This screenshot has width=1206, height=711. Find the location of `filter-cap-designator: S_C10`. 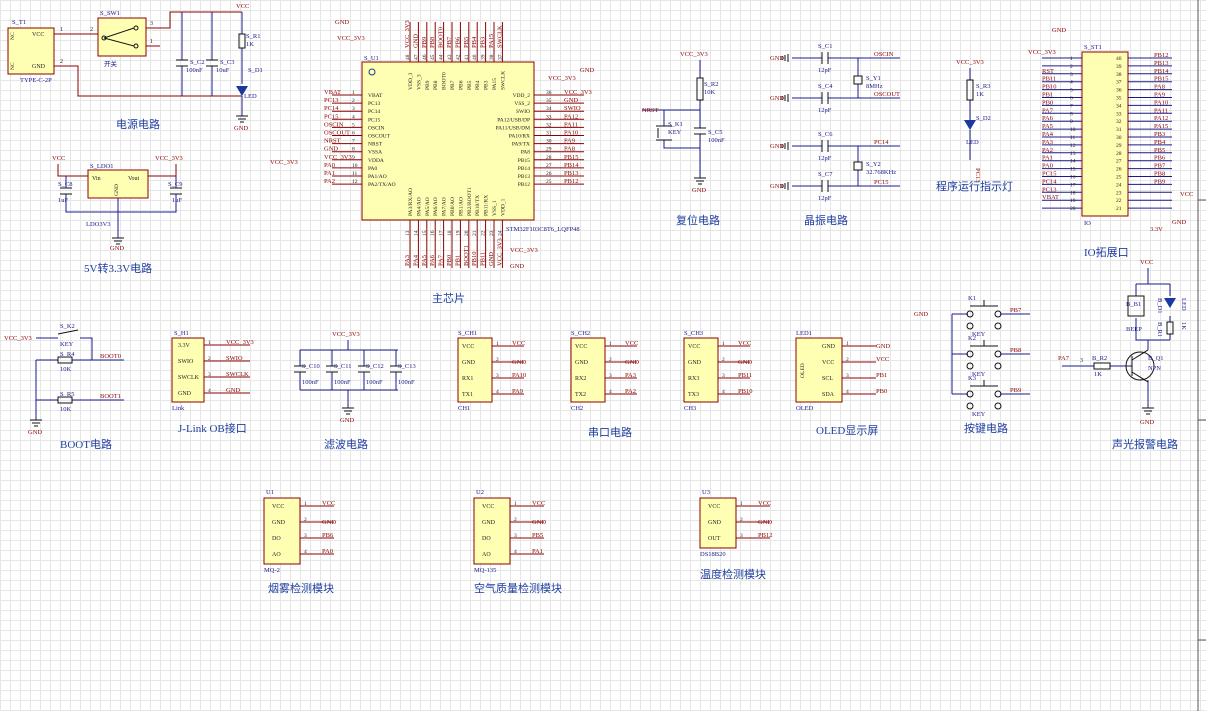

filter-cap-designator: S_C10 is located at coordinates (311, 366).